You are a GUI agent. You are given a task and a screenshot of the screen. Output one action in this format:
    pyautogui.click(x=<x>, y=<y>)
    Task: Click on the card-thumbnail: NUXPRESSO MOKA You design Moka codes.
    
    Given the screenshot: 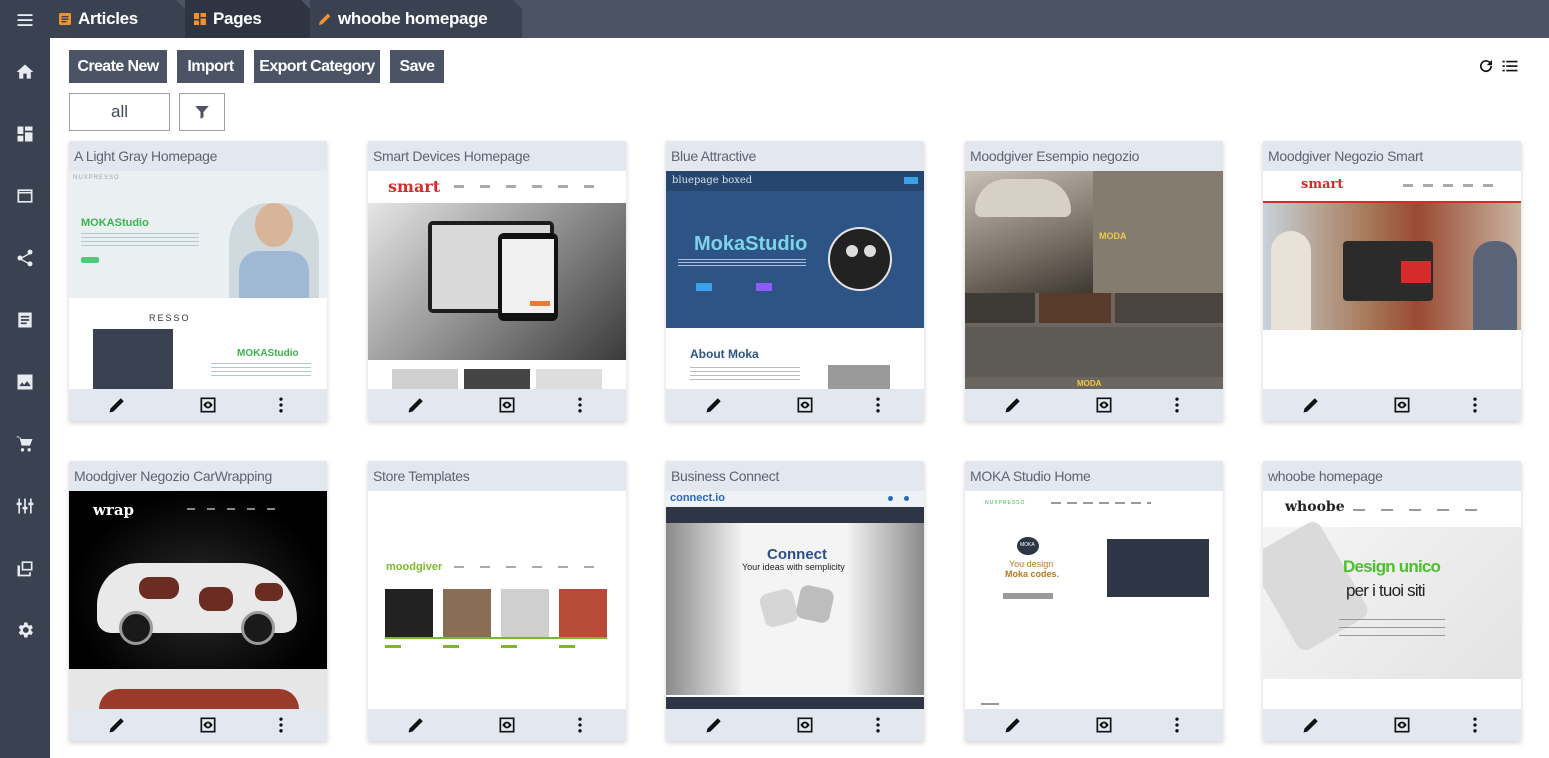 What is the action you would take?
    pyautogui.click(x=1094, y=600)
    